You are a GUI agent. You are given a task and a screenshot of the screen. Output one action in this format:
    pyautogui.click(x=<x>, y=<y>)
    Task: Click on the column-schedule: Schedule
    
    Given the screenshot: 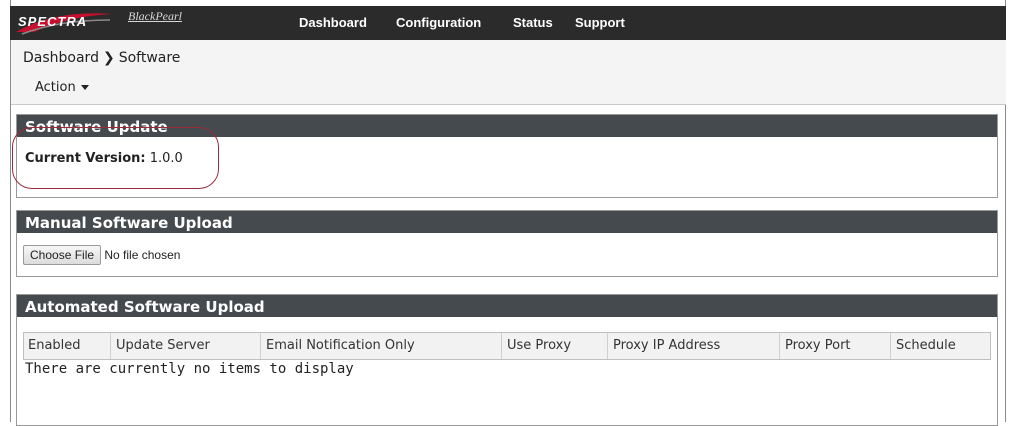 What is the action you would take?
    pyautogui.click(x=926, y=345)
    